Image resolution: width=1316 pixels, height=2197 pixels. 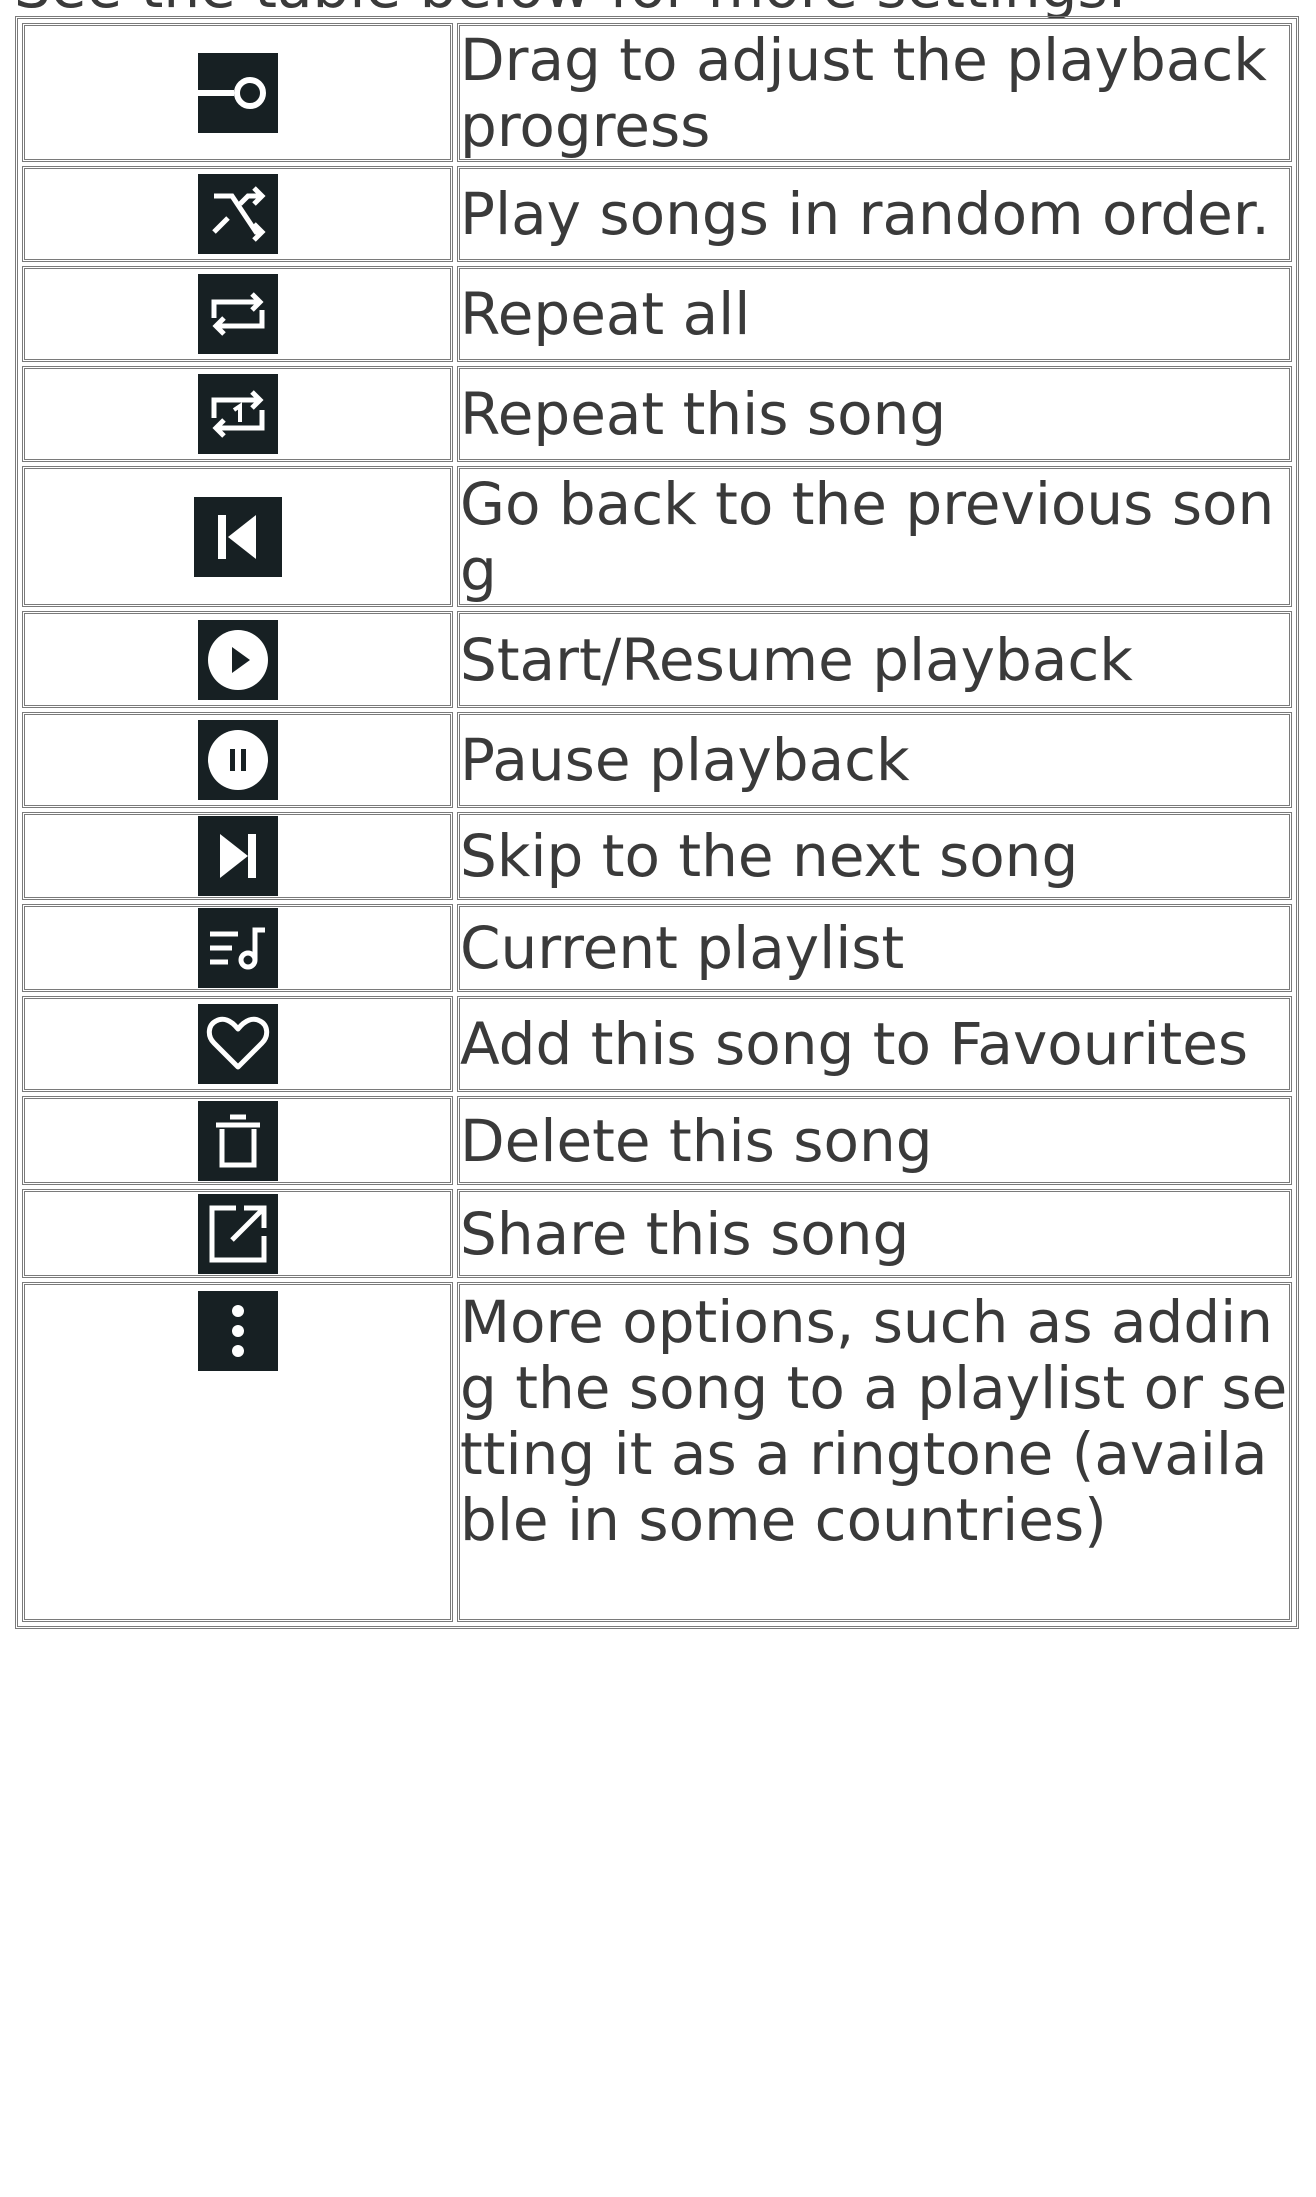 I want to click on playlist-icon, so click(x=237, y=948).